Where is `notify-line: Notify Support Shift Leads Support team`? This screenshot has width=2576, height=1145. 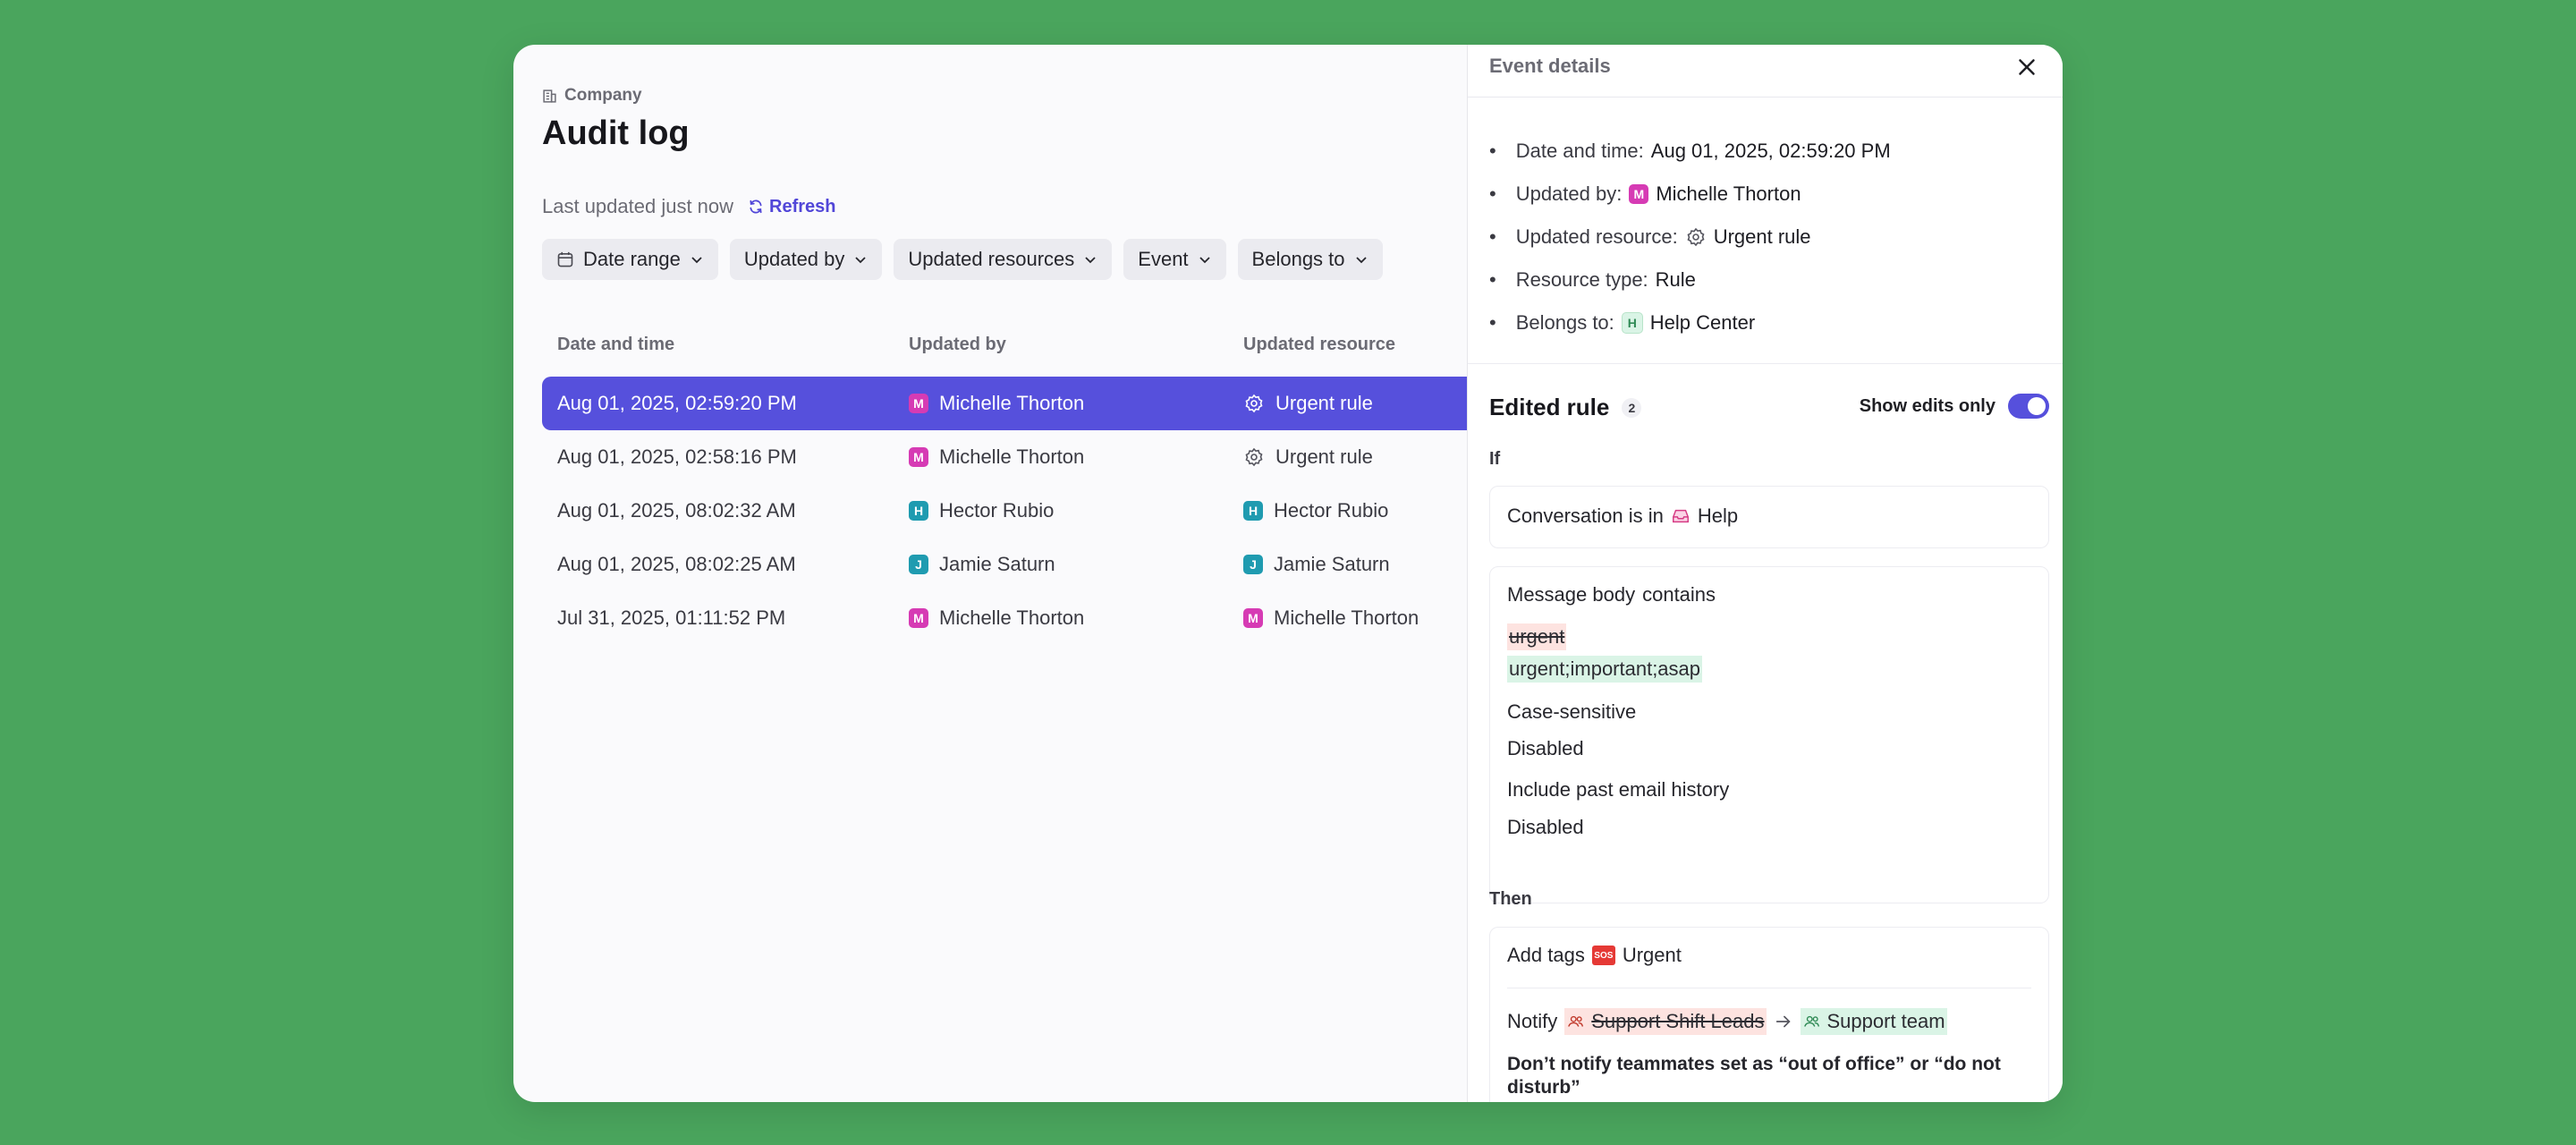 notify-line: Notify Support Shift Leads Support team is located at coordinates (1727, 1021).